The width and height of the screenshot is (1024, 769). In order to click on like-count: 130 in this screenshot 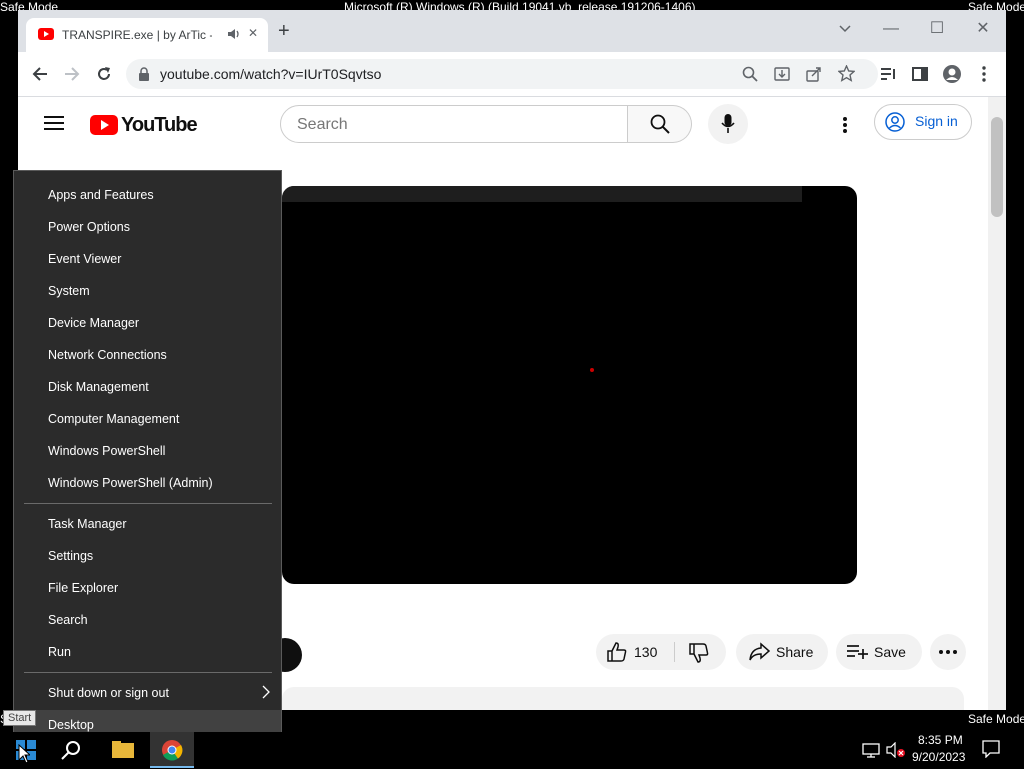, I will do `click(645, 652)`.